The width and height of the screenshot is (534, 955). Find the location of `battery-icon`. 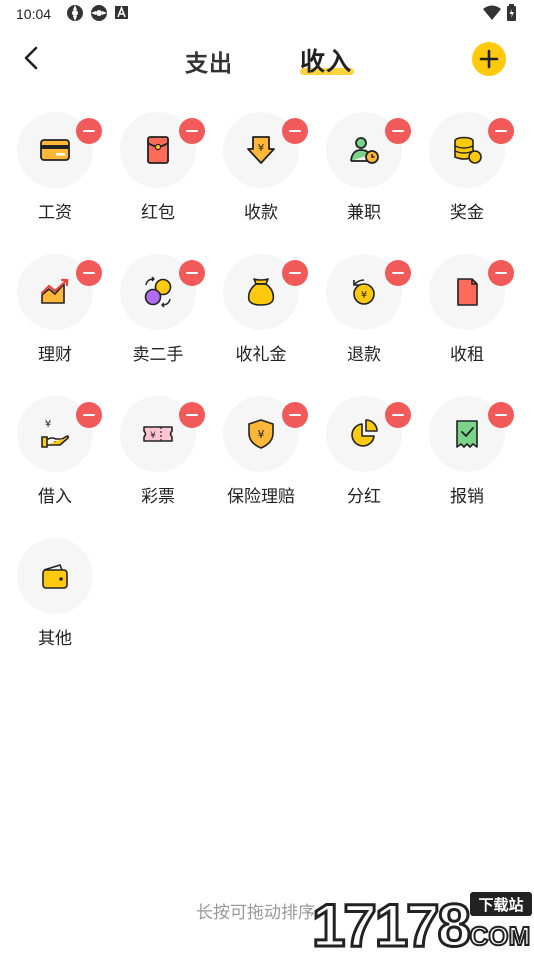

battery-icon is located at coordinates (511, 12).